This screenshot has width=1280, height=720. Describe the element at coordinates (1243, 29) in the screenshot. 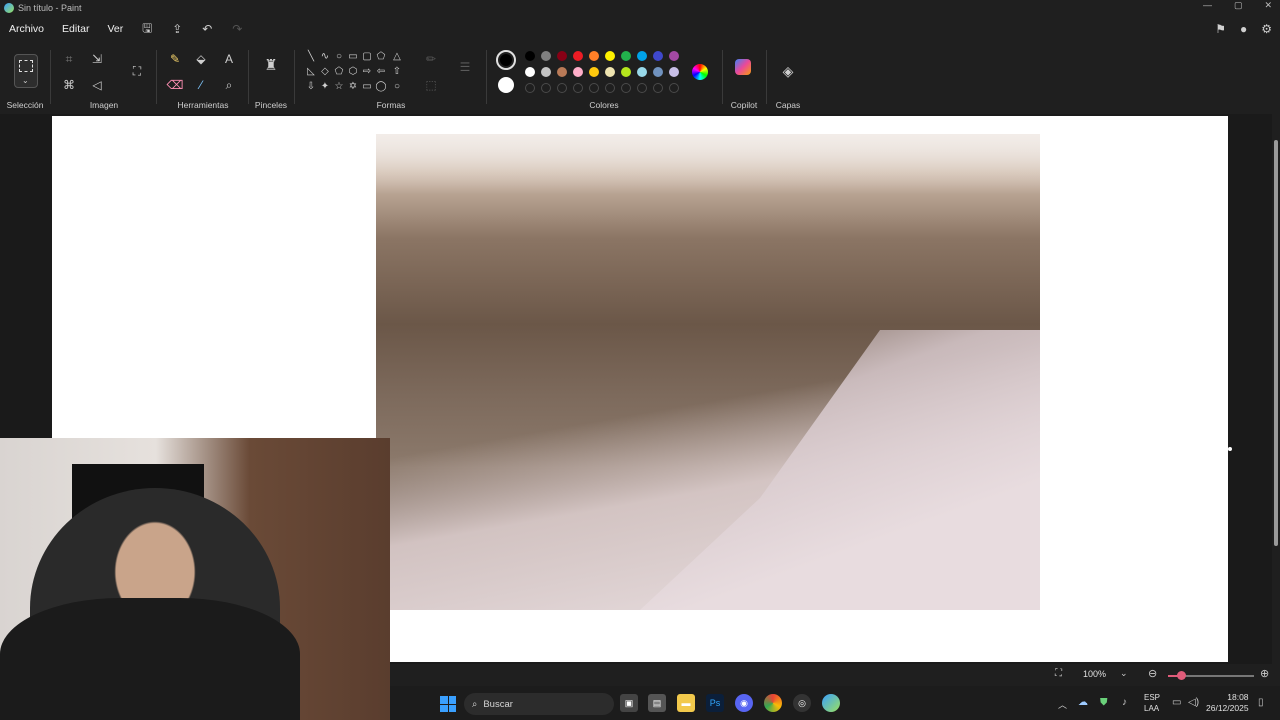

I see `account-icon: ●` at that location.